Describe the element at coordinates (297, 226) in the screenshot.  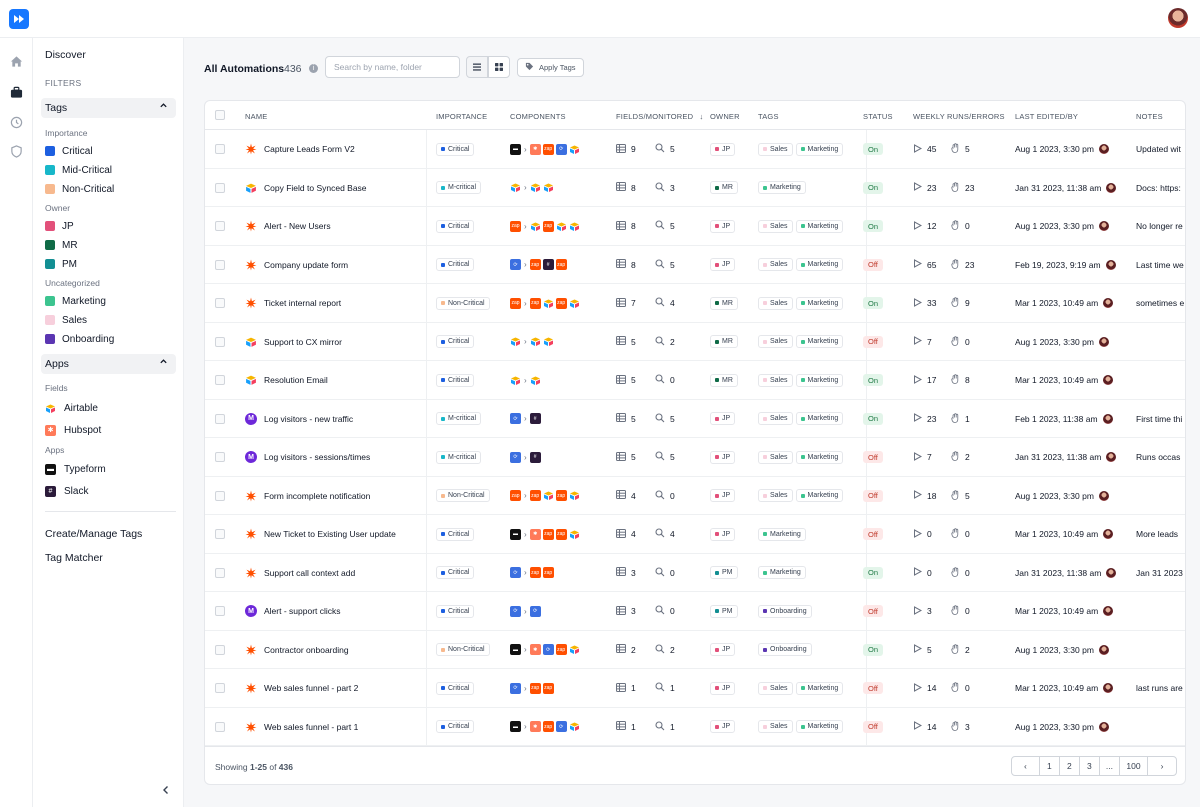
I see `automation-name: Alert - New Users` at that location.